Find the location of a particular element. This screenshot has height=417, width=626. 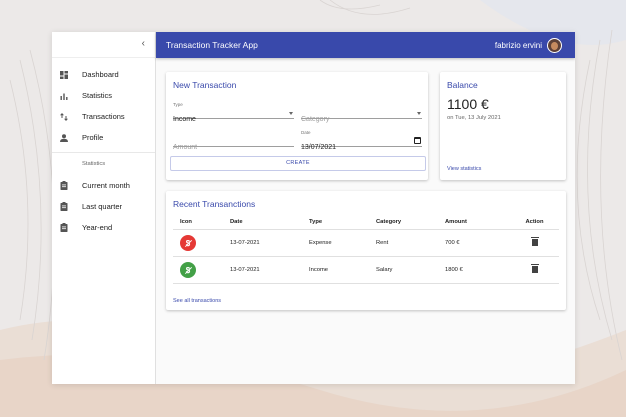

column-header: Date is located at coordinates (236, 222).